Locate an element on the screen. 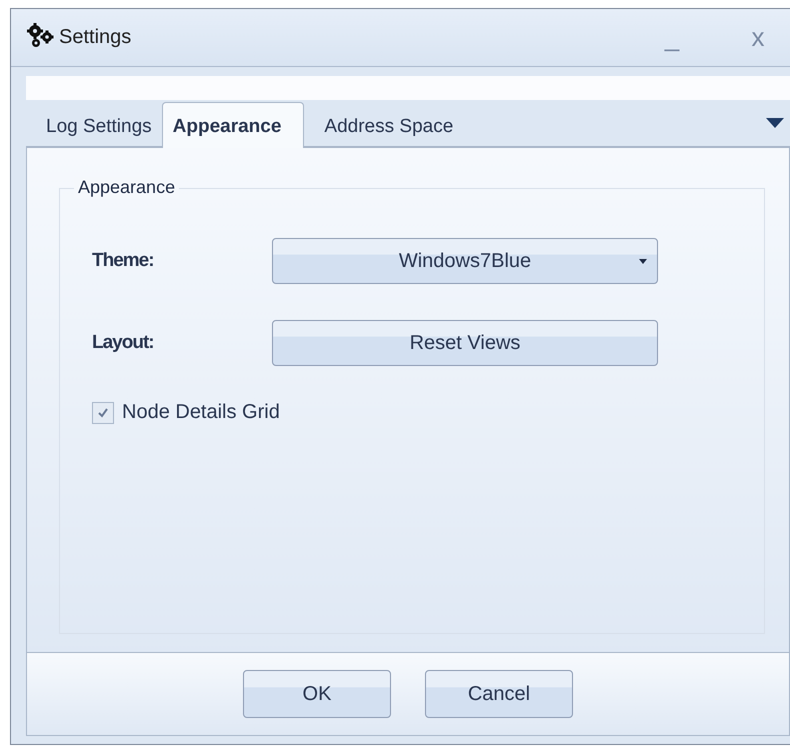 This screenshot has width=790, height=751. theme-dropdown: Windows7Blue is located at coordinates (465, 261).